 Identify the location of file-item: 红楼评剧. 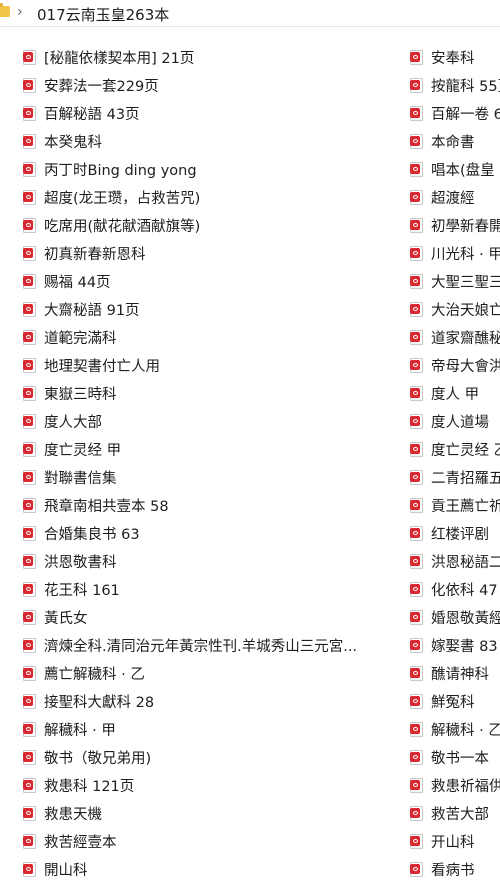
(455, 533).